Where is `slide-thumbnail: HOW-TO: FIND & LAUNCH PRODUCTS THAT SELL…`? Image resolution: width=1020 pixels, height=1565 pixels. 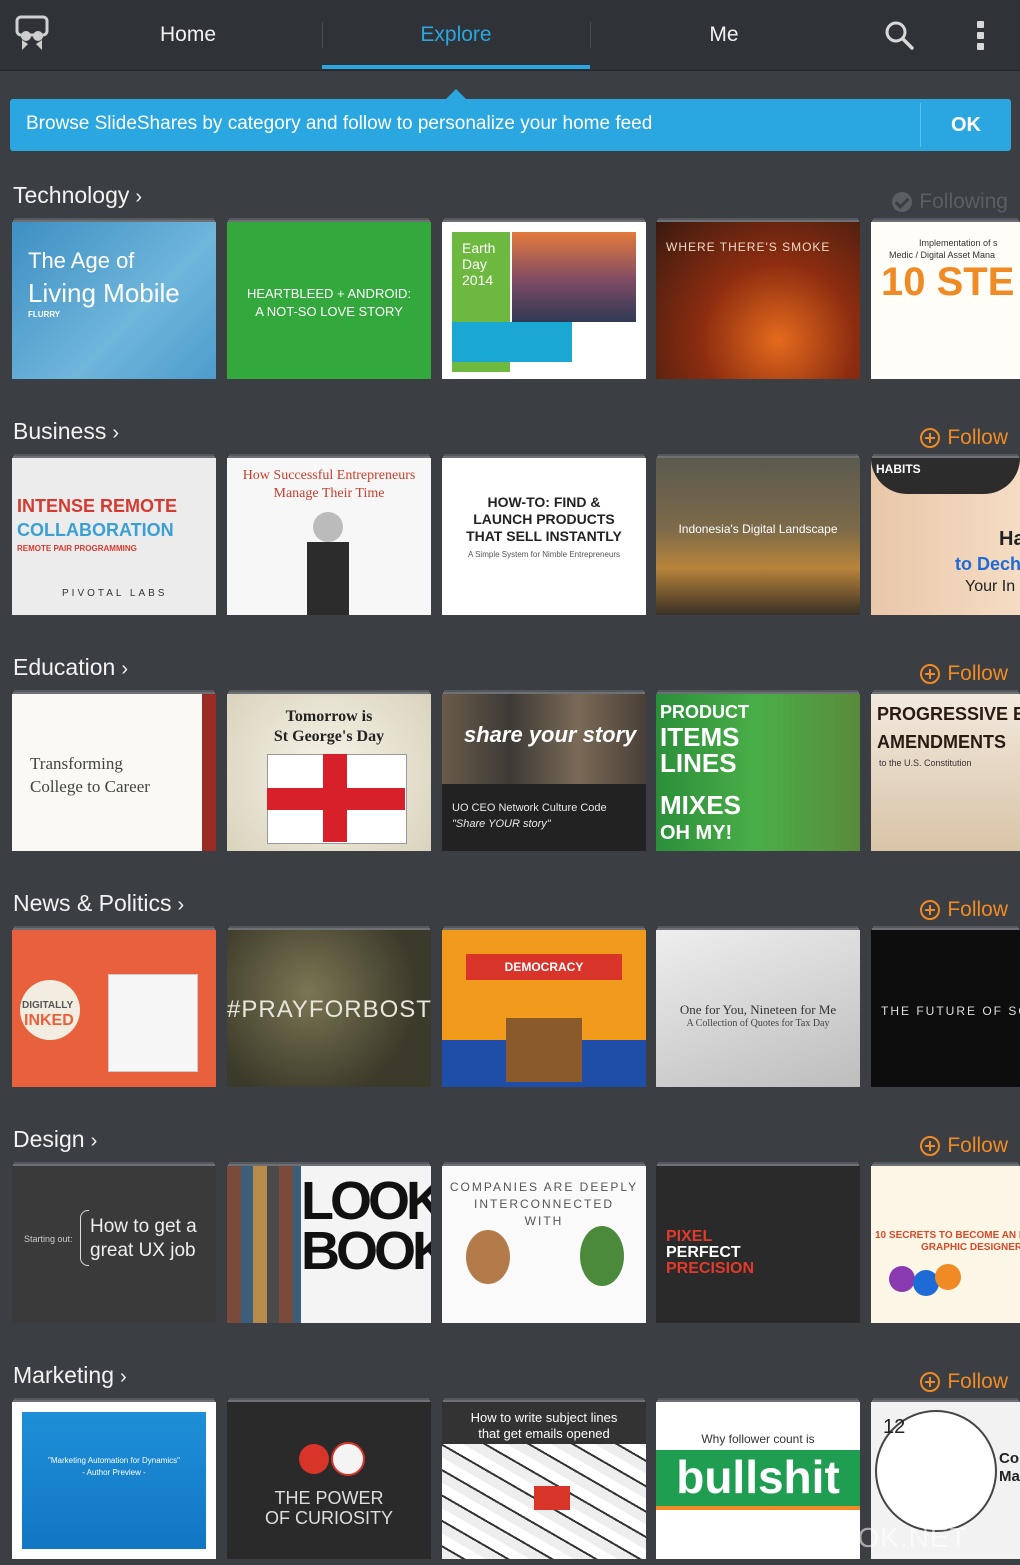 slide-thumbnail: HOW-TO: FIND & LAUNCH PRODUCTS THAT SELL… is located at coordinates (544, 536).